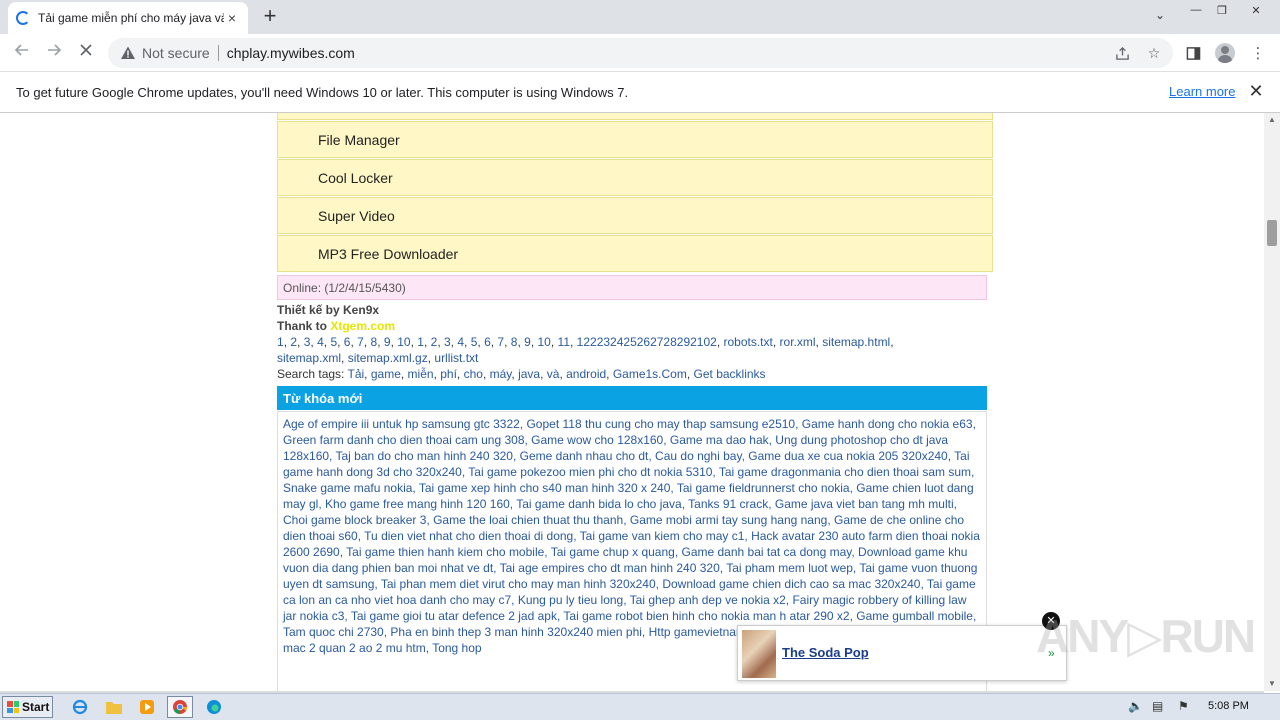 The image size is (1280, 720). Describe the element at coordinates (730, 374) in the screenshot. I see `tag-link: Get backlinks` at that location.